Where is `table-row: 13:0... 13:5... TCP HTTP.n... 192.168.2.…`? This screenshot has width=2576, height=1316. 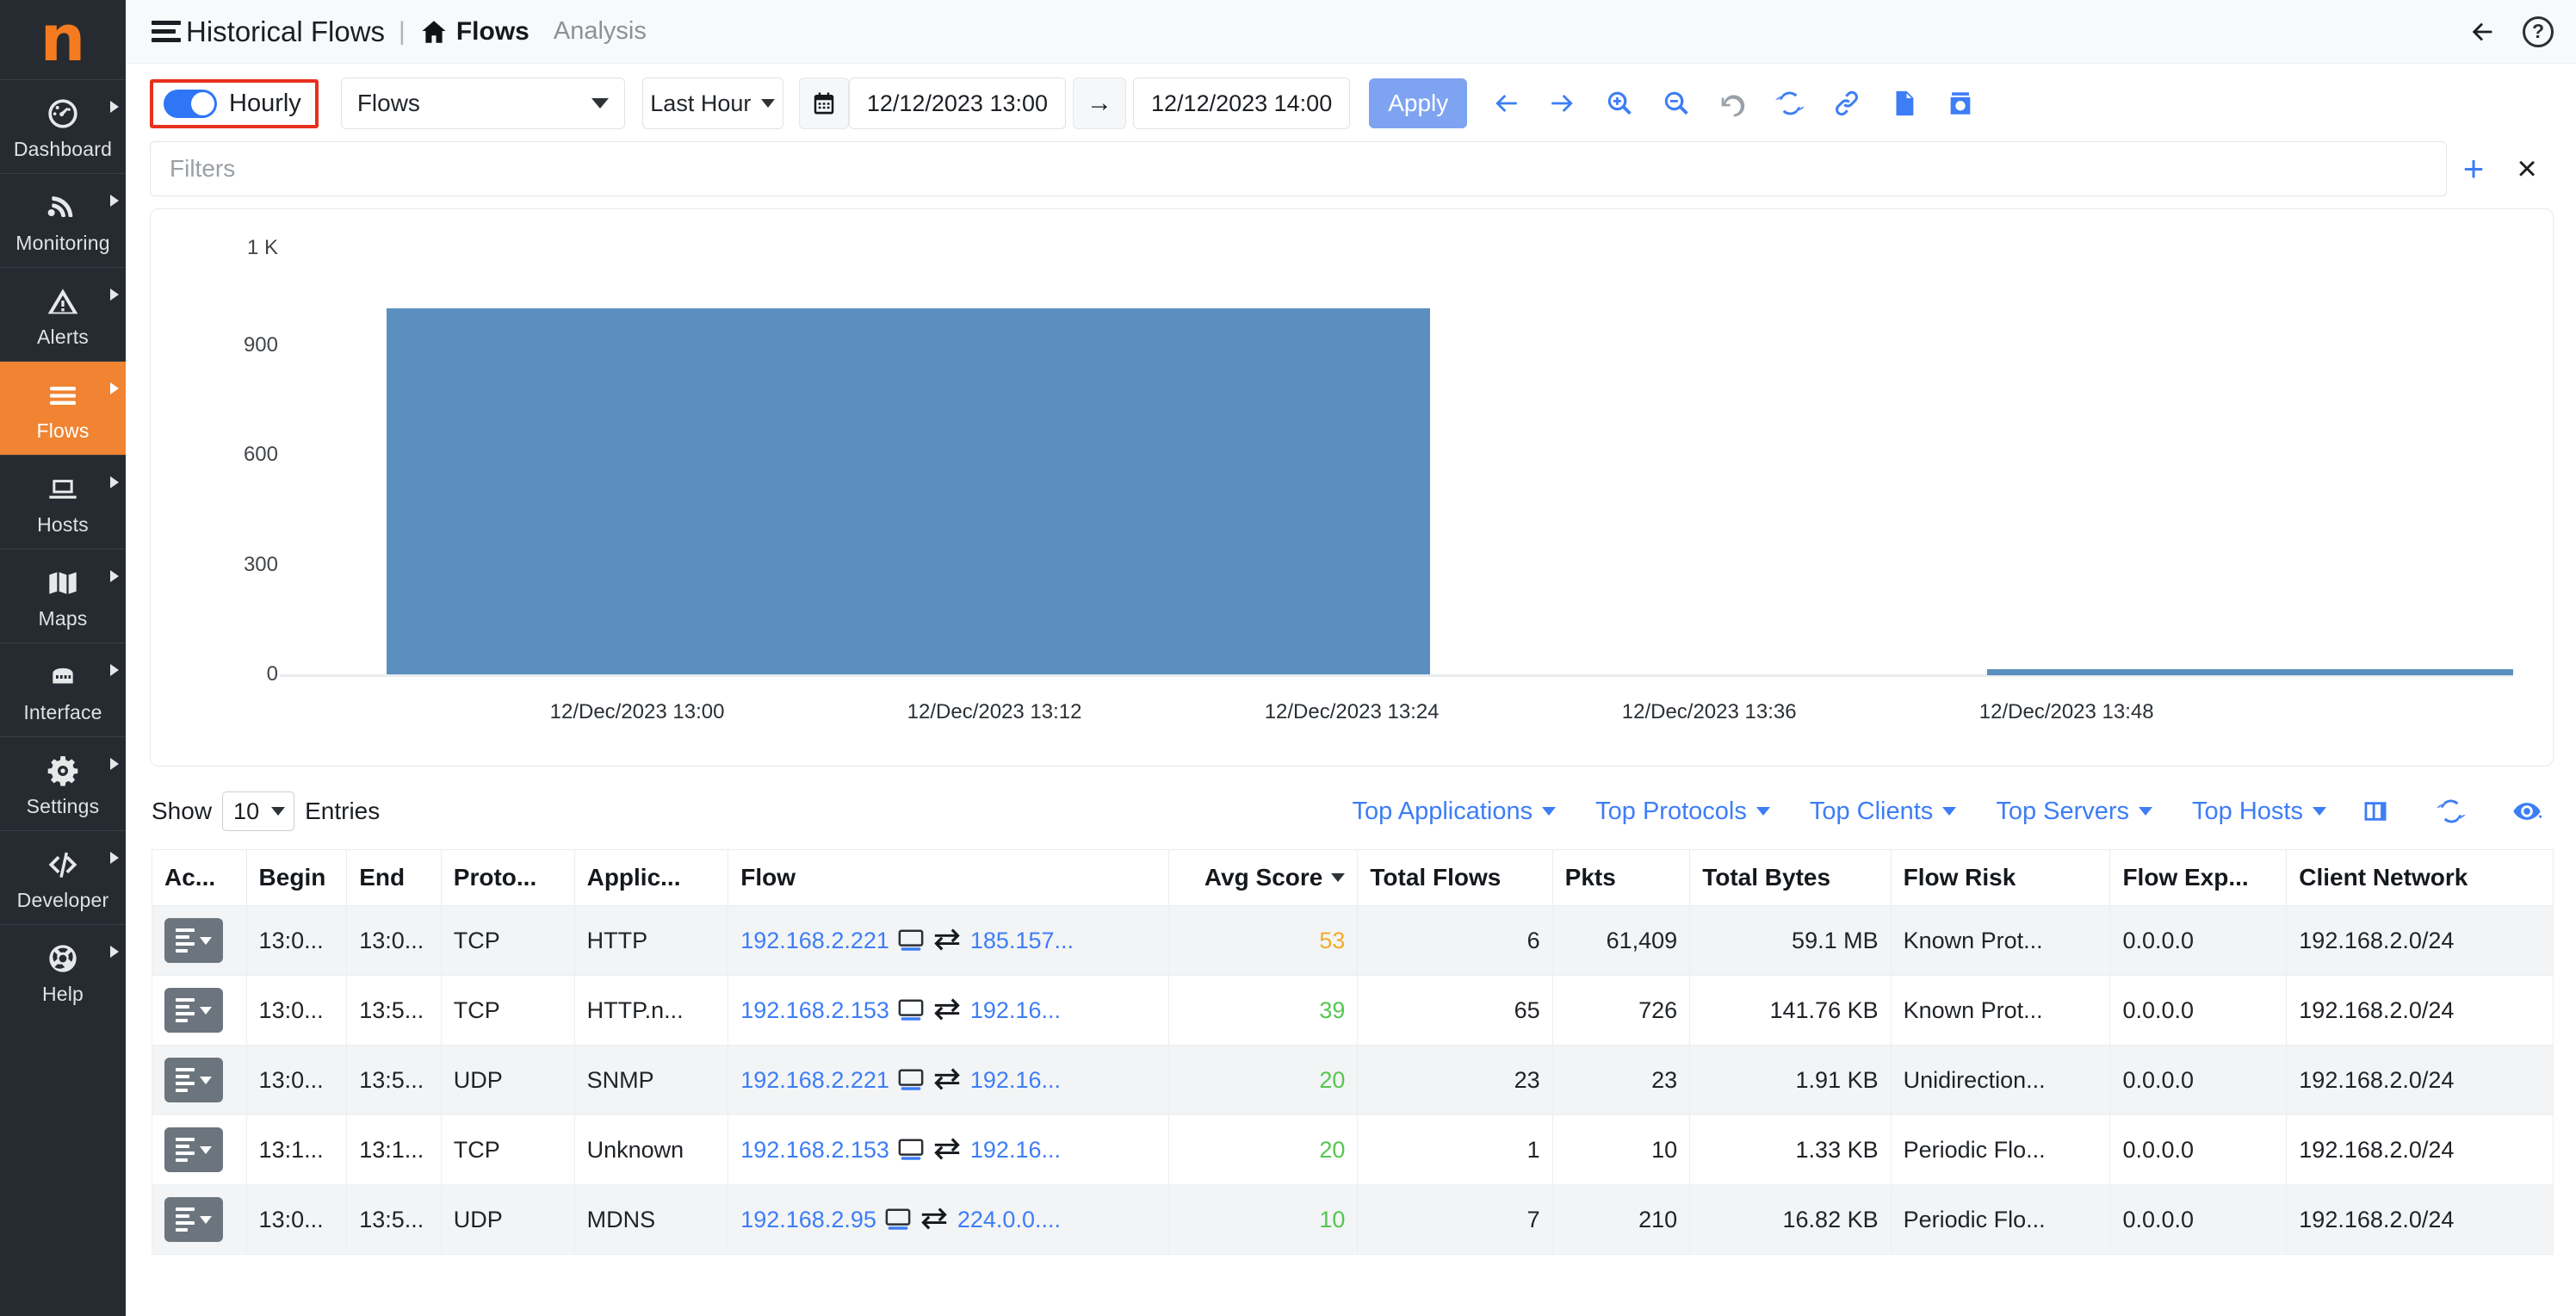
table-row: 13:0... 13:5... TCP HTTP.n... 192.168.2.… is located at coordinates (1353, 1010).